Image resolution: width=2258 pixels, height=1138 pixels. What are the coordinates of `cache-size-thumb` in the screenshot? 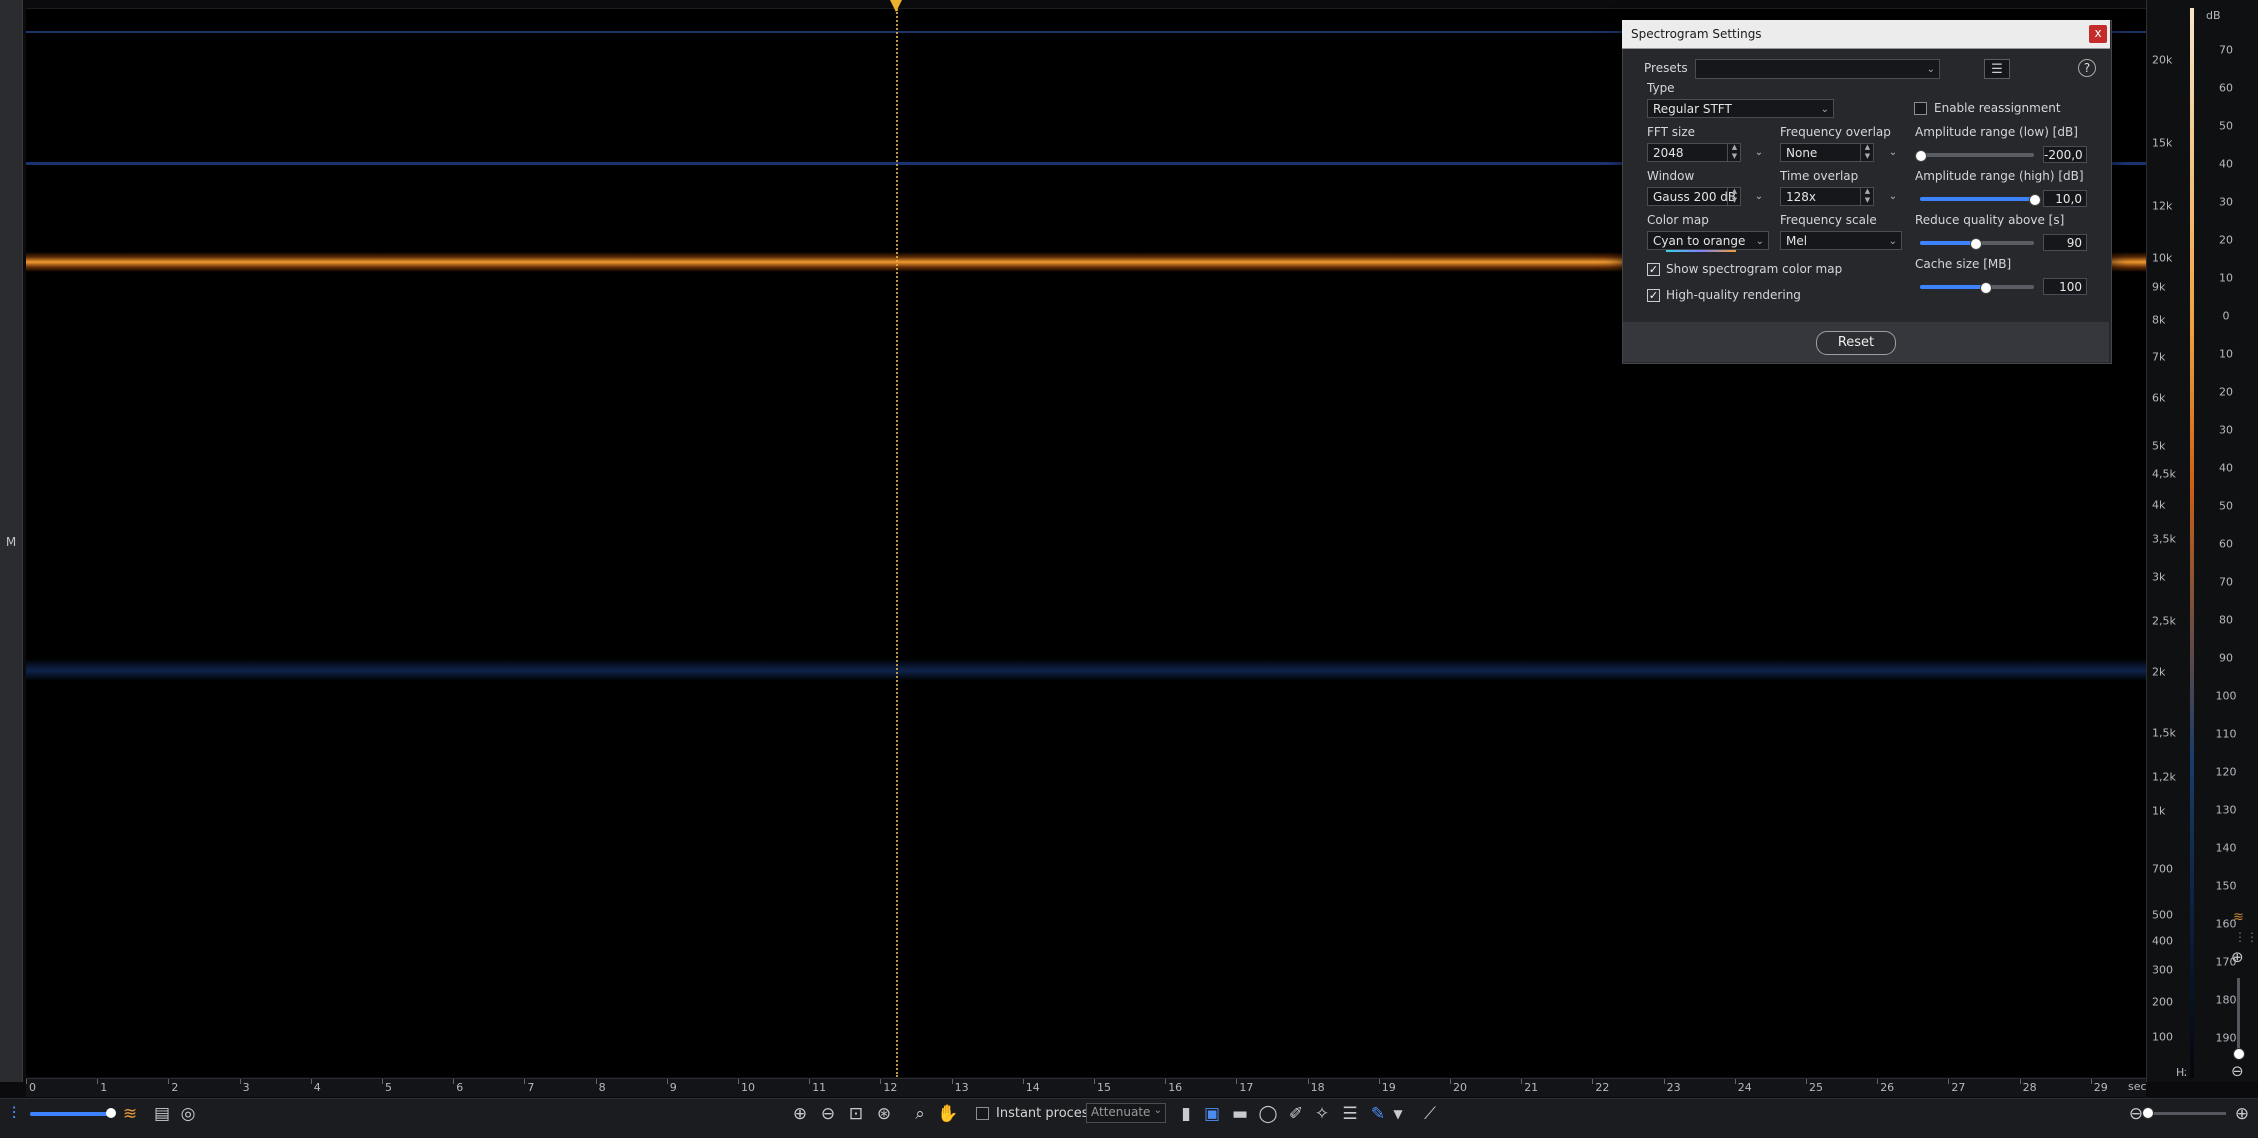 It's located at (1985, 288).